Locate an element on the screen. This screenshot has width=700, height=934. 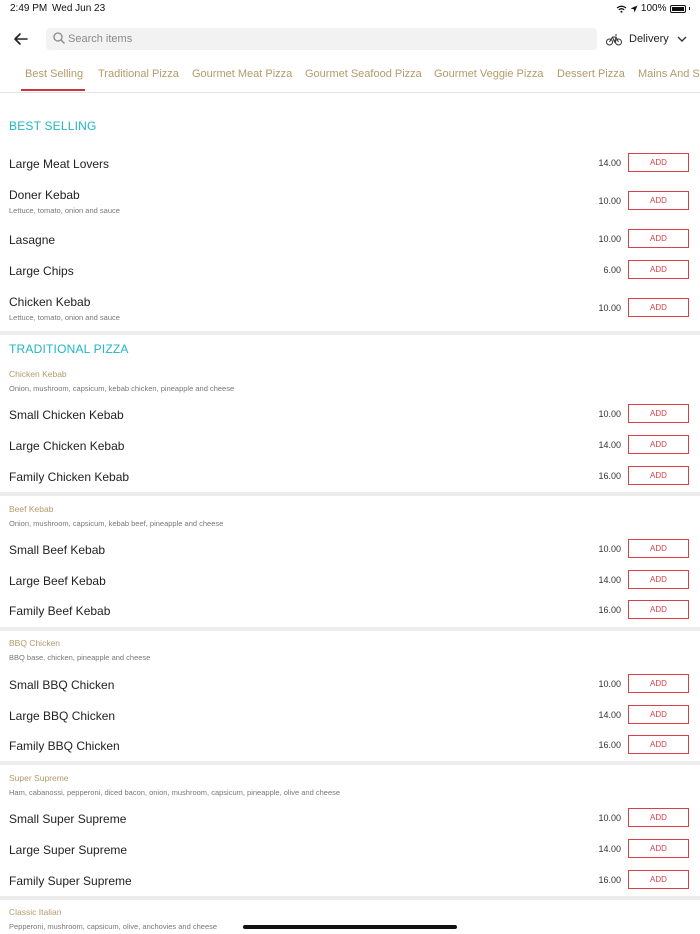
home-indicator is located at coordinates (350, 927).